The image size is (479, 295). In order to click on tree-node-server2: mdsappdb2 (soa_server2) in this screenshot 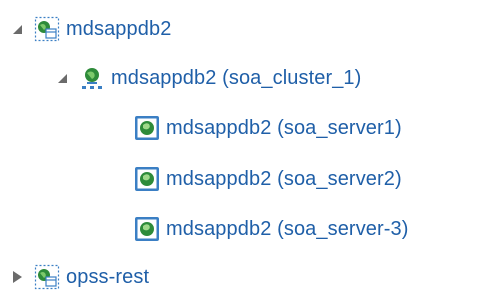, I will do `click(268, 179)`.